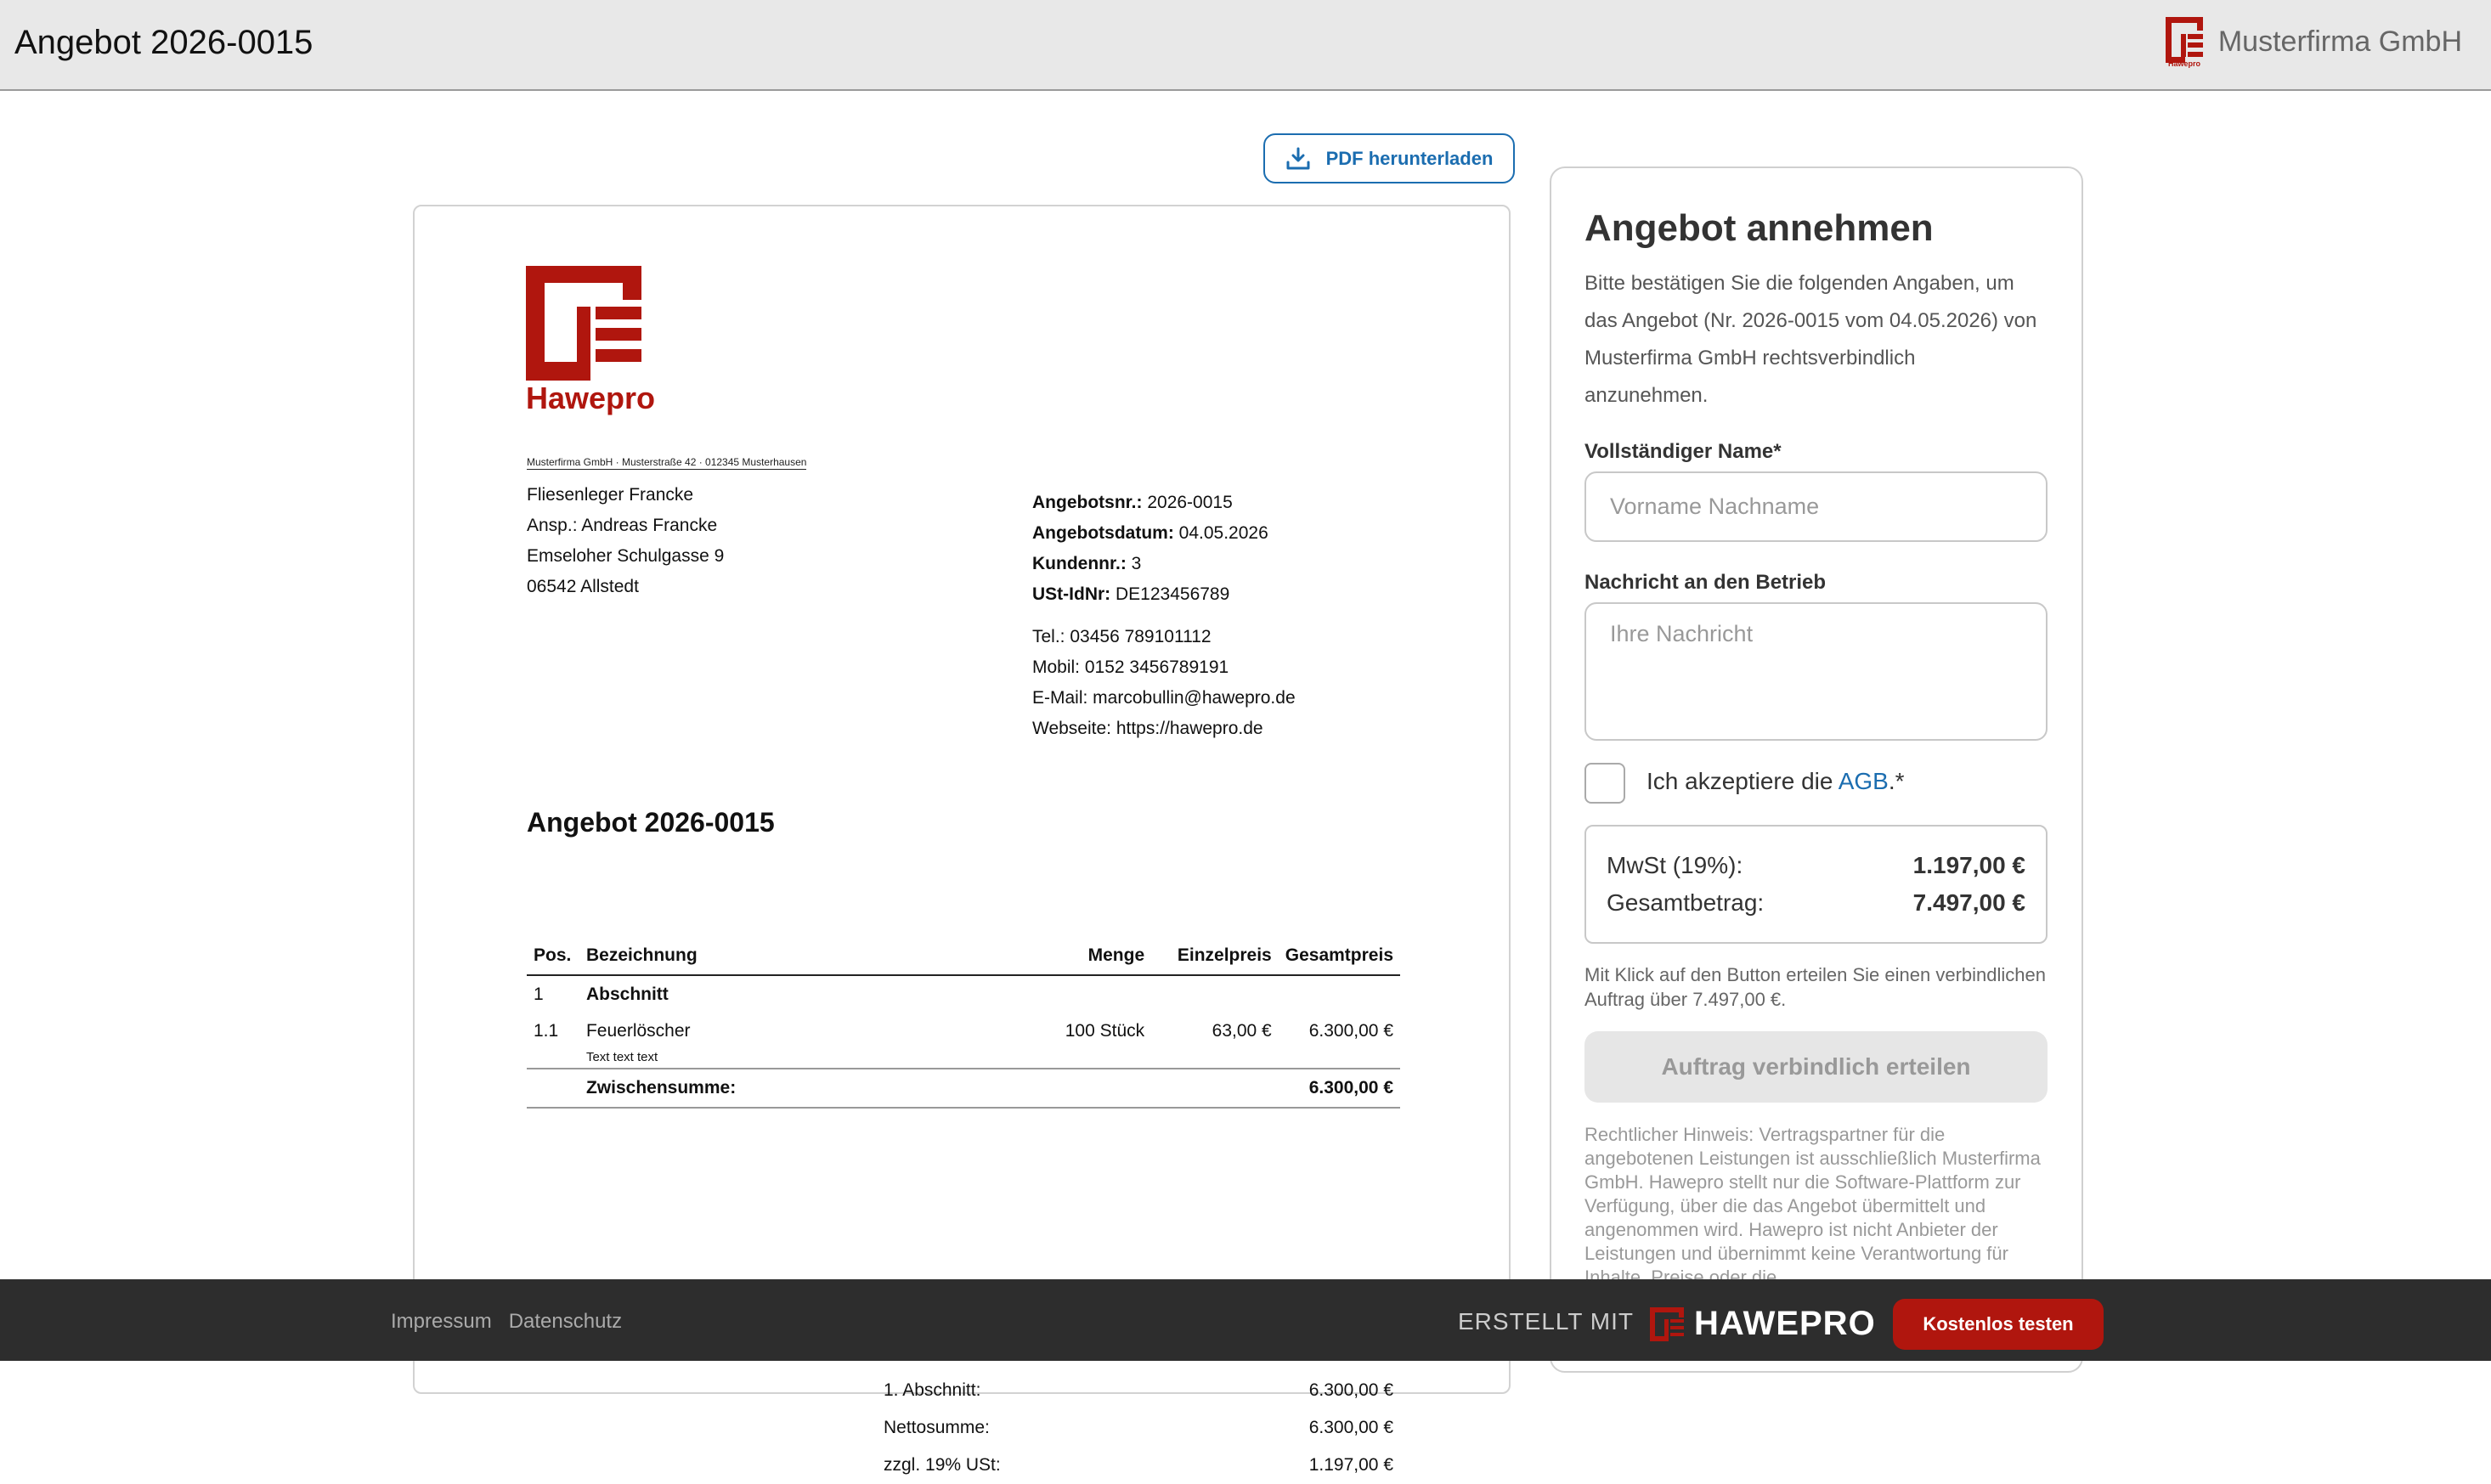 This screenshot has height=1484, width=2491. Describe the element at coordinates (1675, 865) in the screenshot. I see `vat-label: MwSt (19%):` at that location.